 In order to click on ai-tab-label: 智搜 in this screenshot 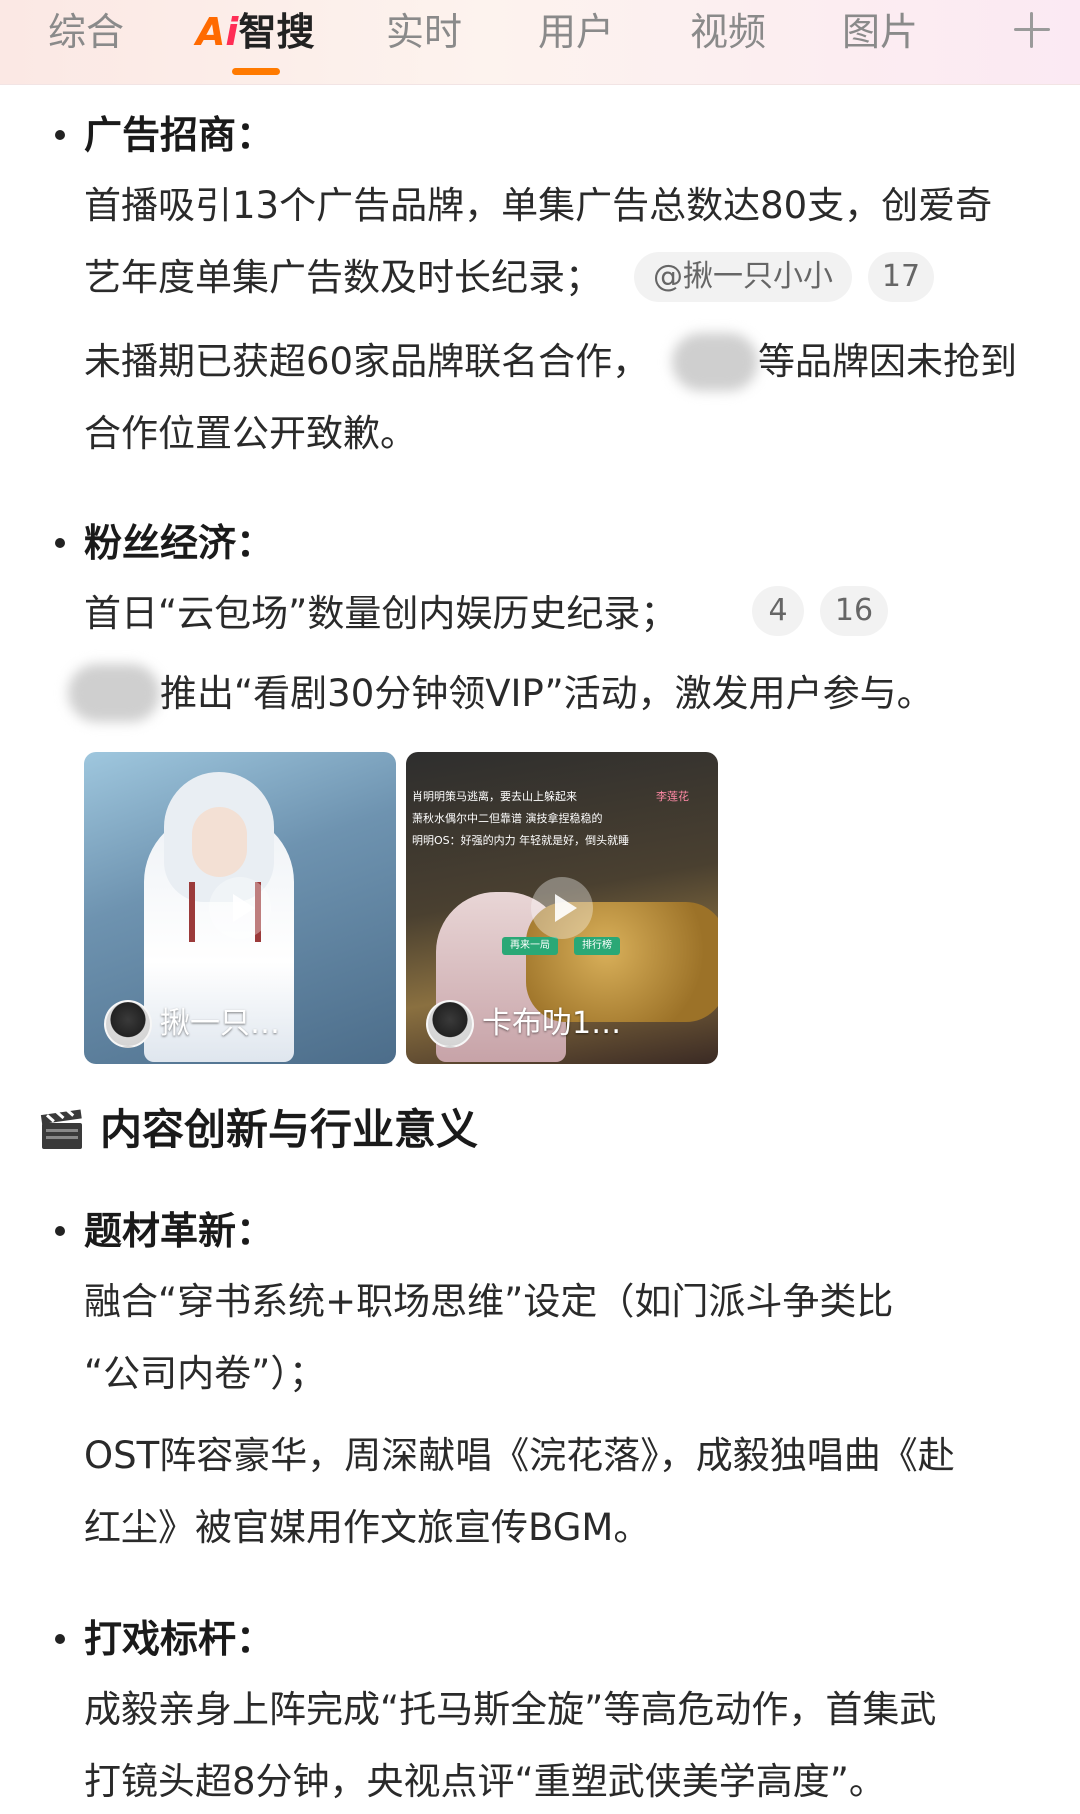, I will do `click(276, 32)`.